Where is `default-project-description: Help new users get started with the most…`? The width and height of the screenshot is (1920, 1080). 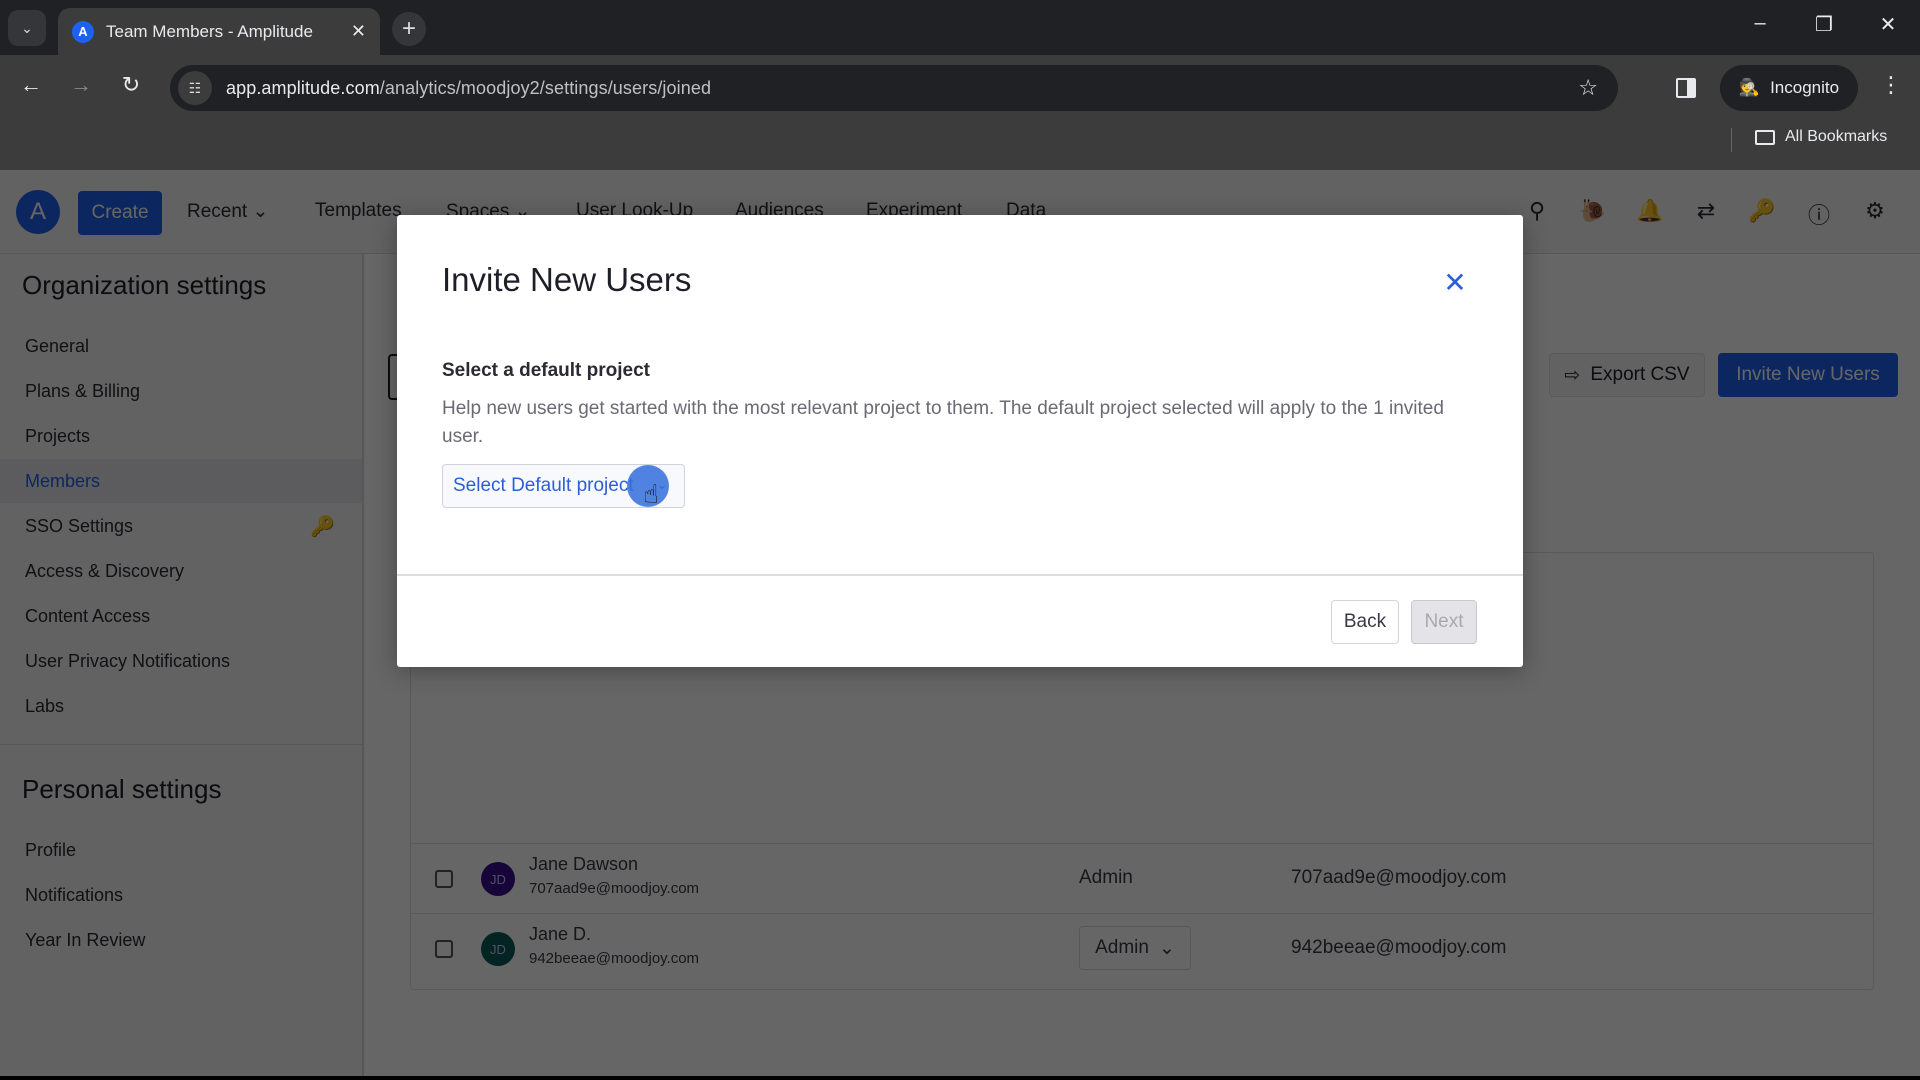 default-project-description: Help new users get started with the most… is located at coordinates (943, 422).